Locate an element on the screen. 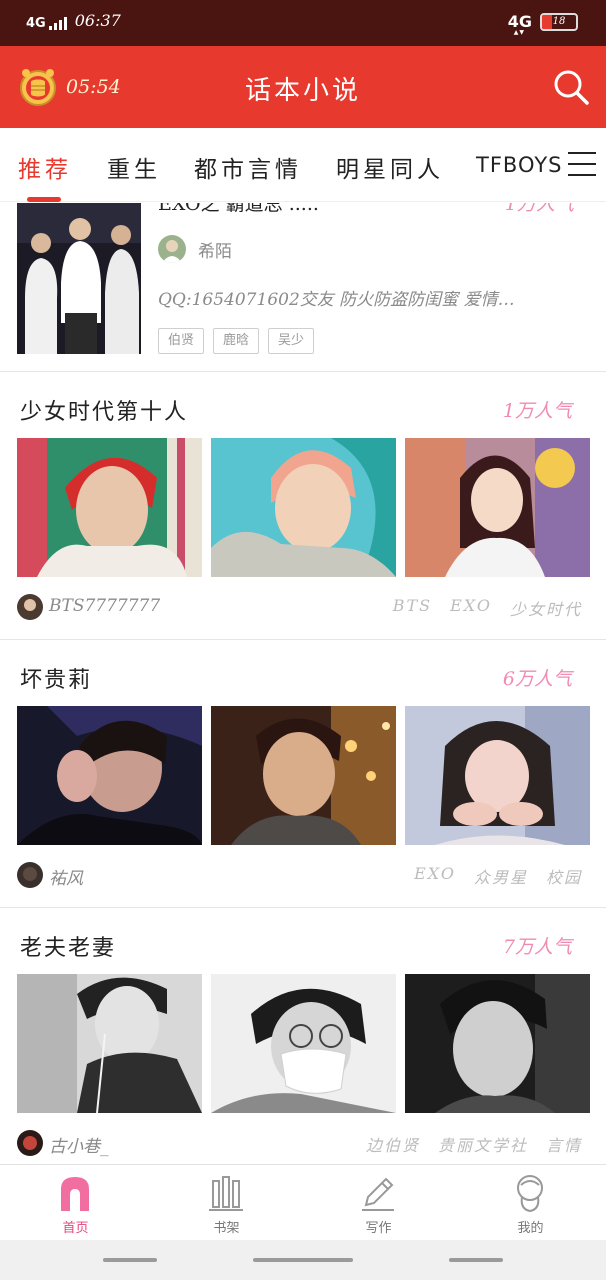  section-tags: 边伯贤 贵丽文学社 言情 is located at coordinates (474, 1144).